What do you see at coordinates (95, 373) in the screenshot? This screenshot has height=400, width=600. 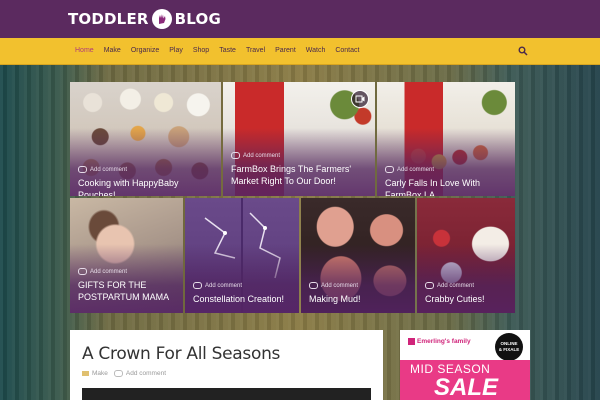 I see `post-category-link: Make` at bounding box center [95, 373].